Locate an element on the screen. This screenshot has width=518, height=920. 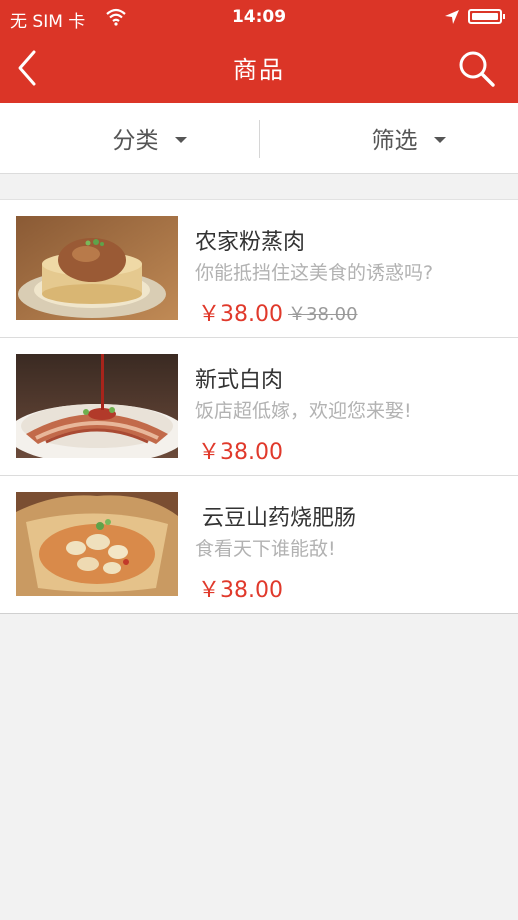
battery-icon is located at coordinates (486, 16).